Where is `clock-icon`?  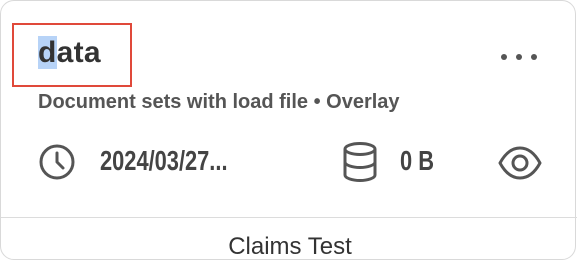 clock-icon is located at coordinates (57, 162).